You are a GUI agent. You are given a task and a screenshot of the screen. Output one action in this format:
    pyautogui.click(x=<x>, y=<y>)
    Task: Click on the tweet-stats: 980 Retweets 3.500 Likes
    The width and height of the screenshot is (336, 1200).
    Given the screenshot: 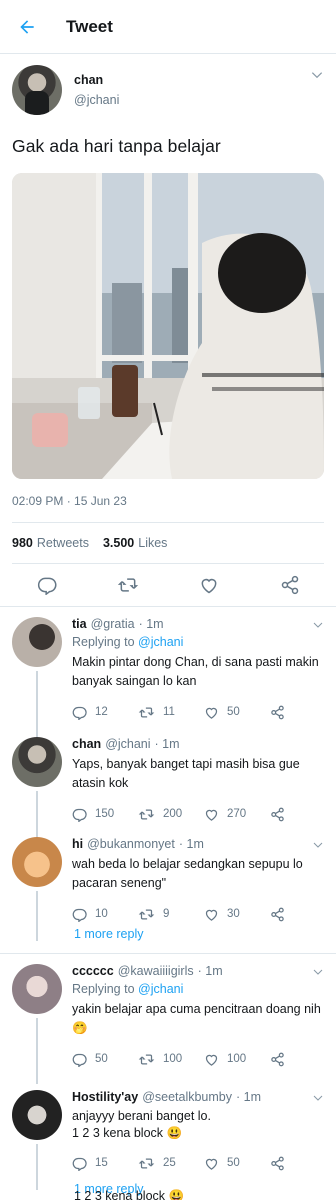 What is the action you would take?
    pyautogui.click(x=168, y=543)
    